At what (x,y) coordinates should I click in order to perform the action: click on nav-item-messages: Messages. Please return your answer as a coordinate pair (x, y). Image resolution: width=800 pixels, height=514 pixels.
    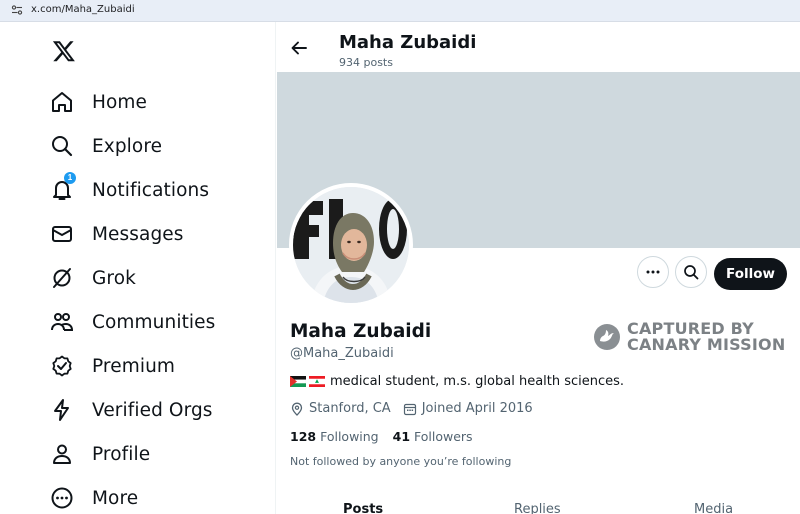
    Looking at the image, I should click on (117, 234).